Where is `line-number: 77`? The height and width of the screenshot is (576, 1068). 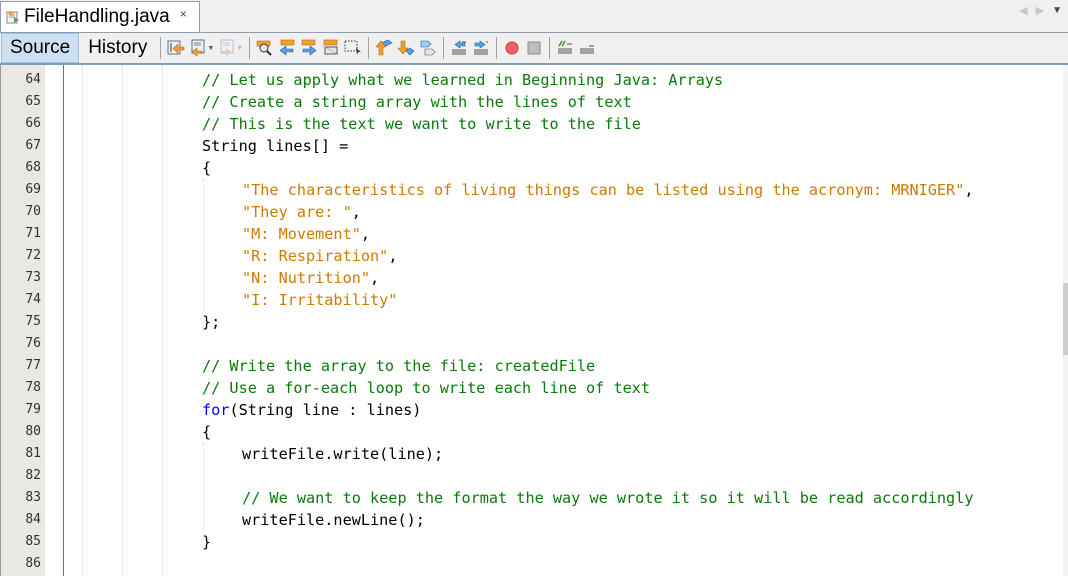 line-number: 77 is located at coordinates (33, 365).